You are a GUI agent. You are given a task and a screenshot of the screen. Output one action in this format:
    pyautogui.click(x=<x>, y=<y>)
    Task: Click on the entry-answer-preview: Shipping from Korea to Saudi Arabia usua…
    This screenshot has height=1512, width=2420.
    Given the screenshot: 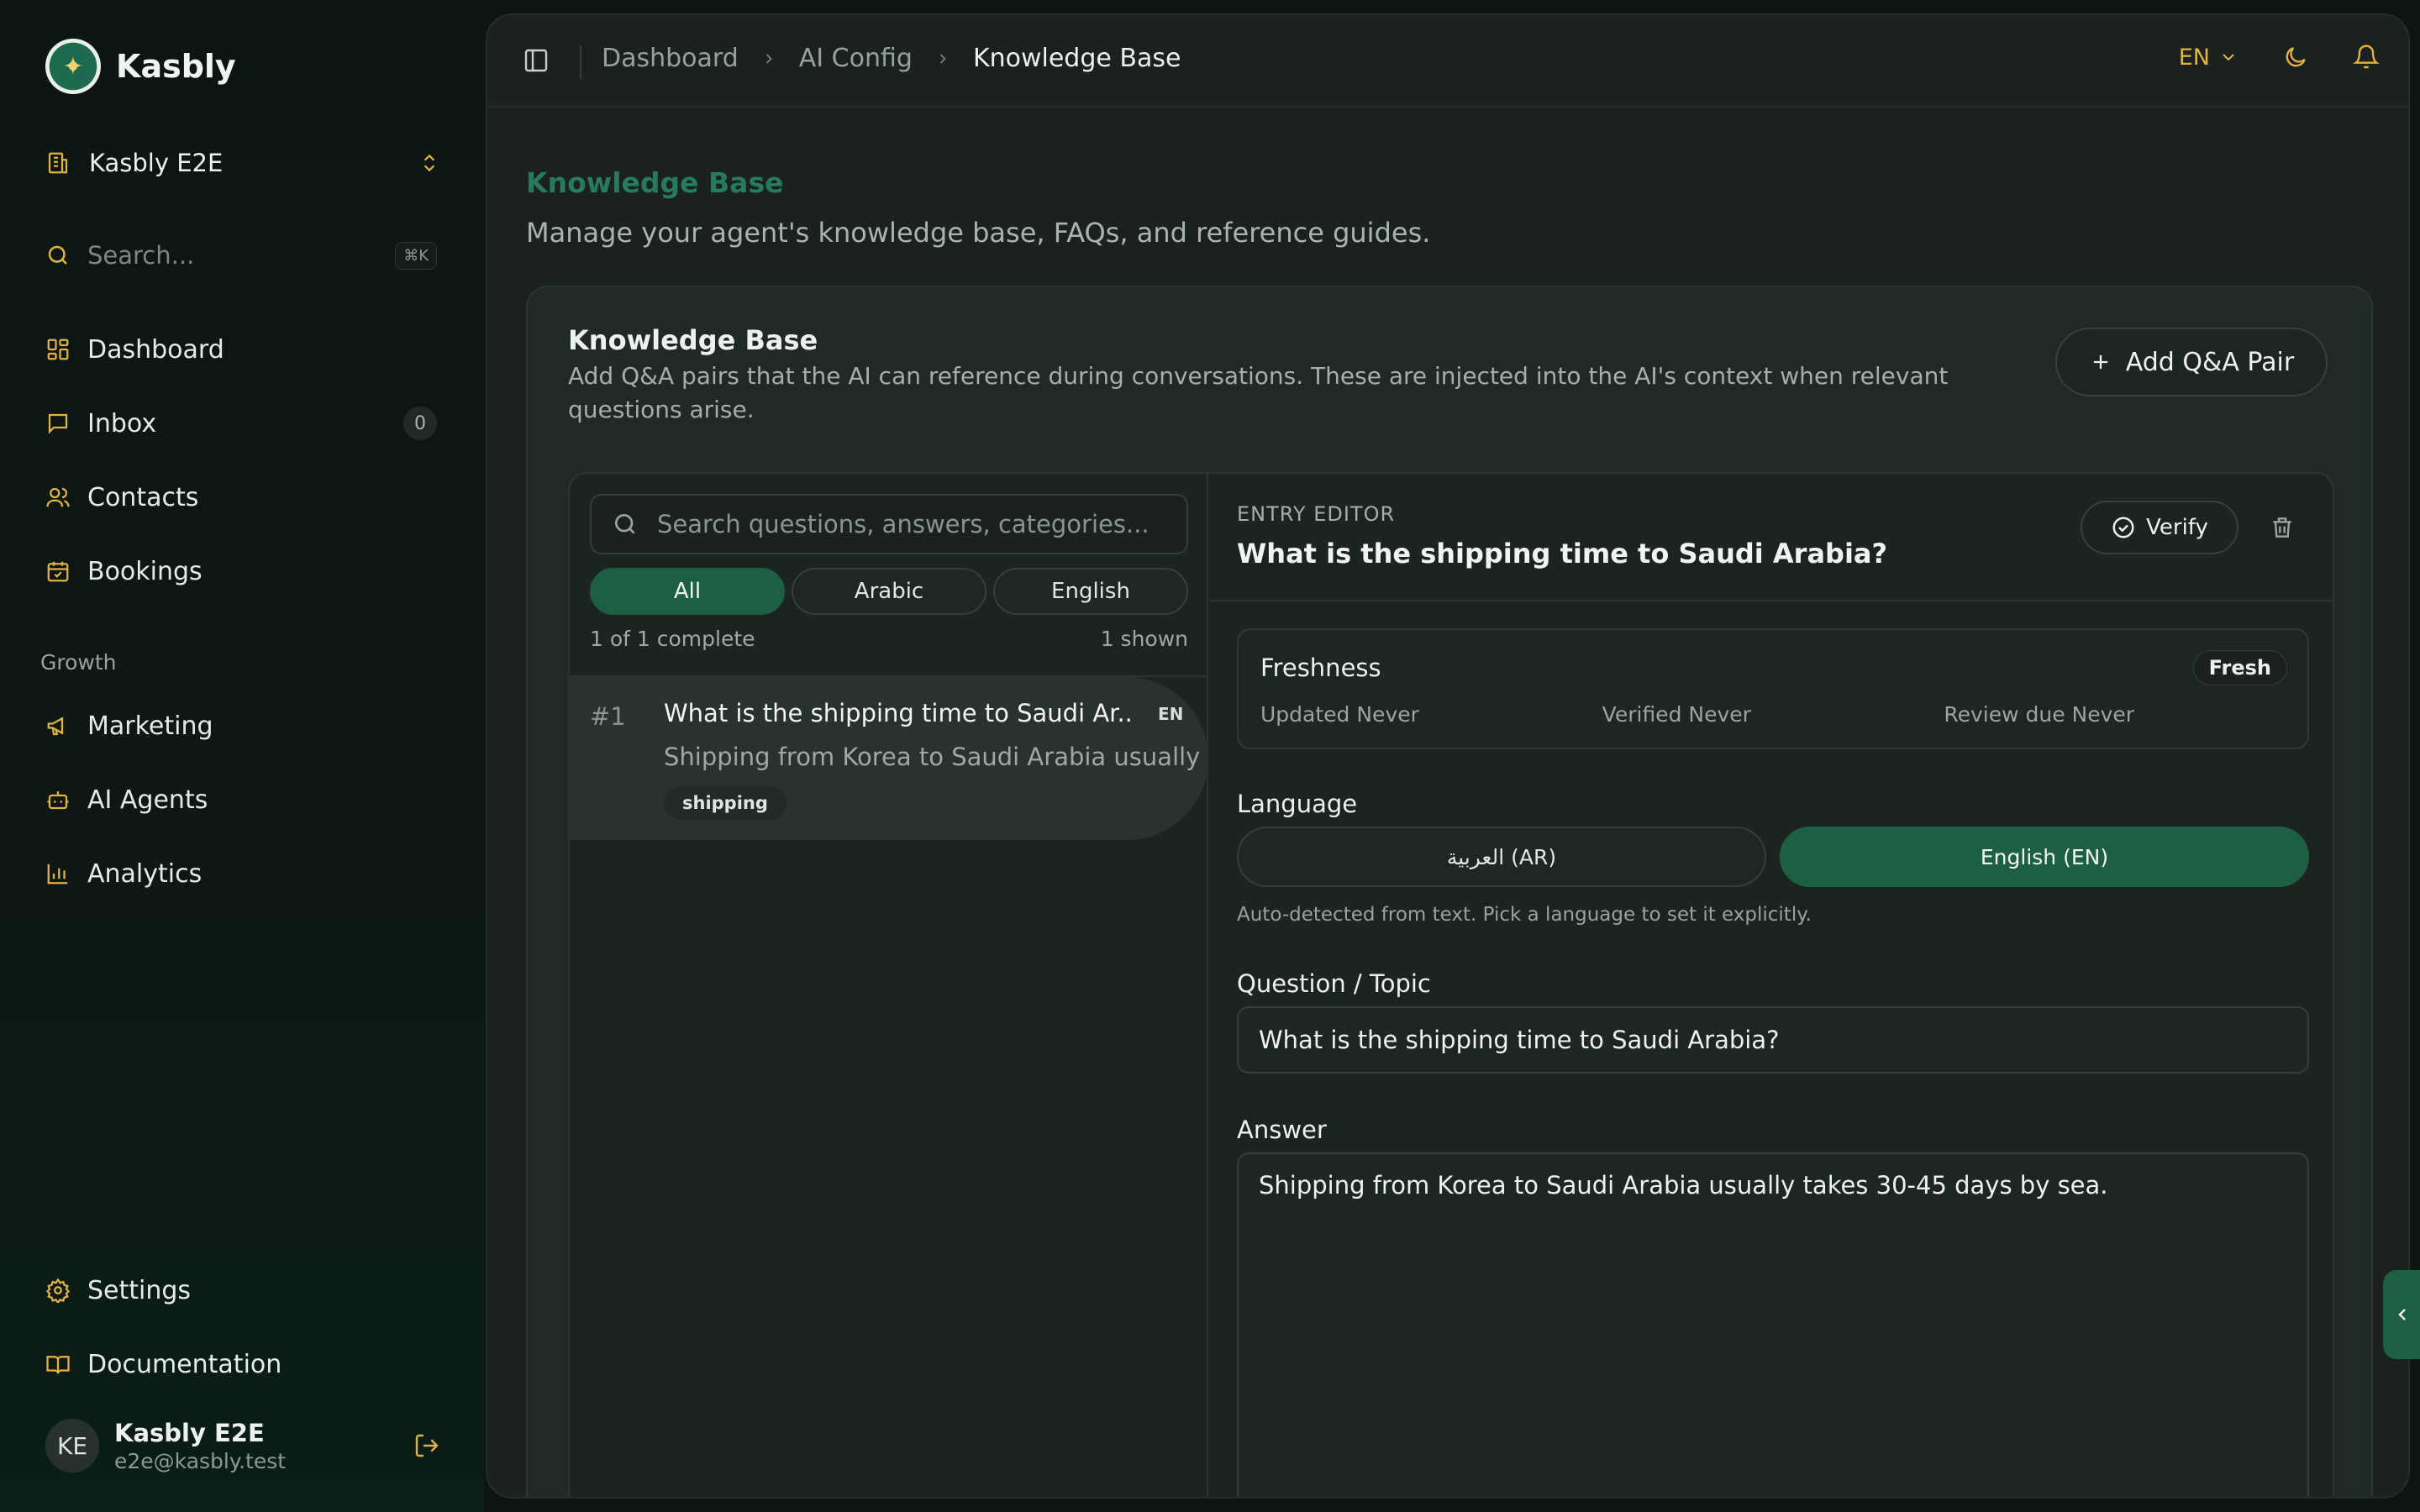 What is the action you would take?
    pyautogui.click(x=932, y=757)
    